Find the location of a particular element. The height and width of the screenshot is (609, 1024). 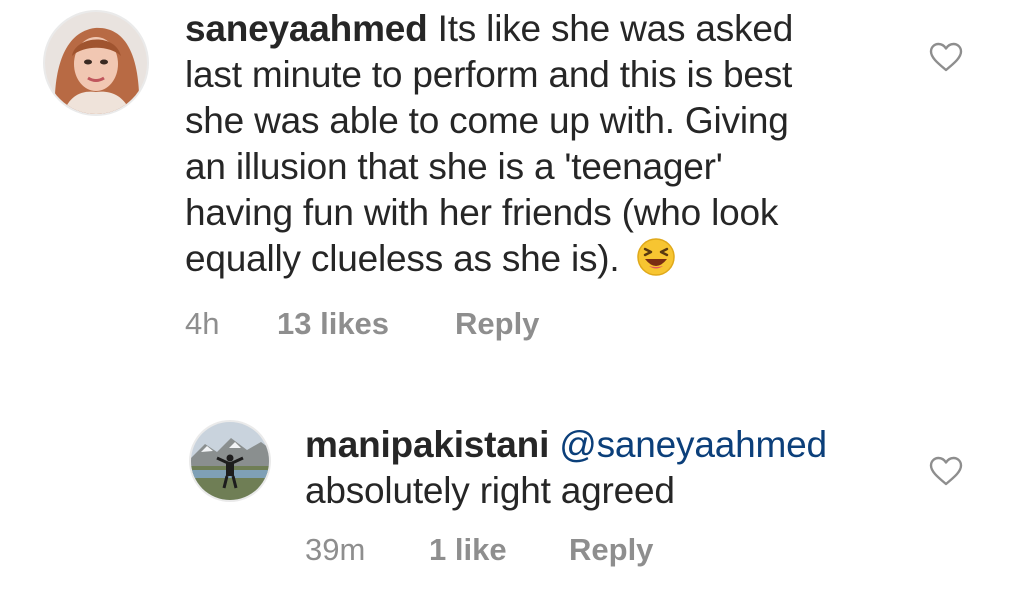

mention-link: @saneyaahmed is located at coordinates (693, 444).